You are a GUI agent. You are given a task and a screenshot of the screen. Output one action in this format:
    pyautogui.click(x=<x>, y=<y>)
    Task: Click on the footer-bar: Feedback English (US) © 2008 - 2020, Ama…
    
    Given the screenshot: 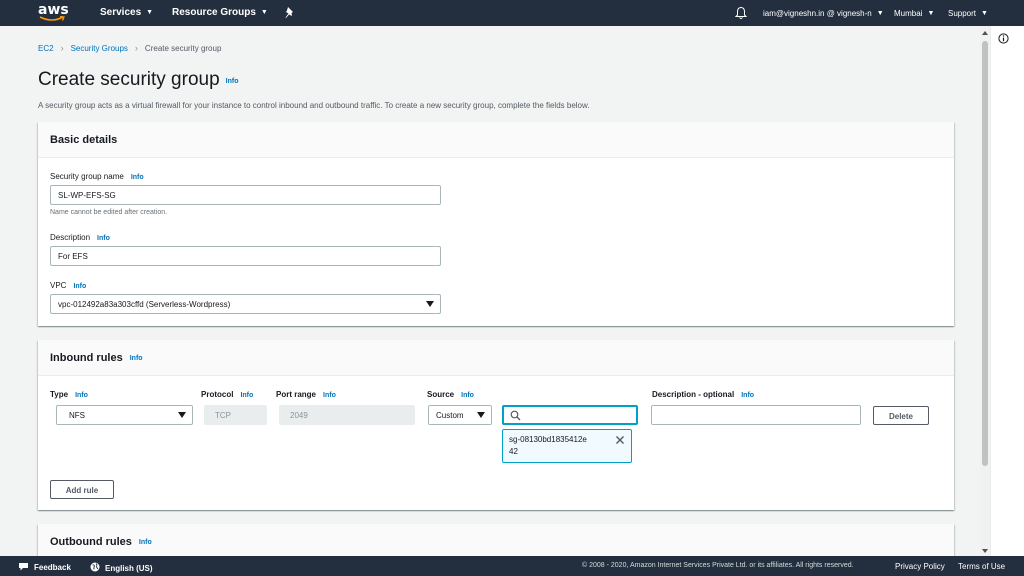 What is the action you would take?
    pyautogui.click(x=512, y=566)
    